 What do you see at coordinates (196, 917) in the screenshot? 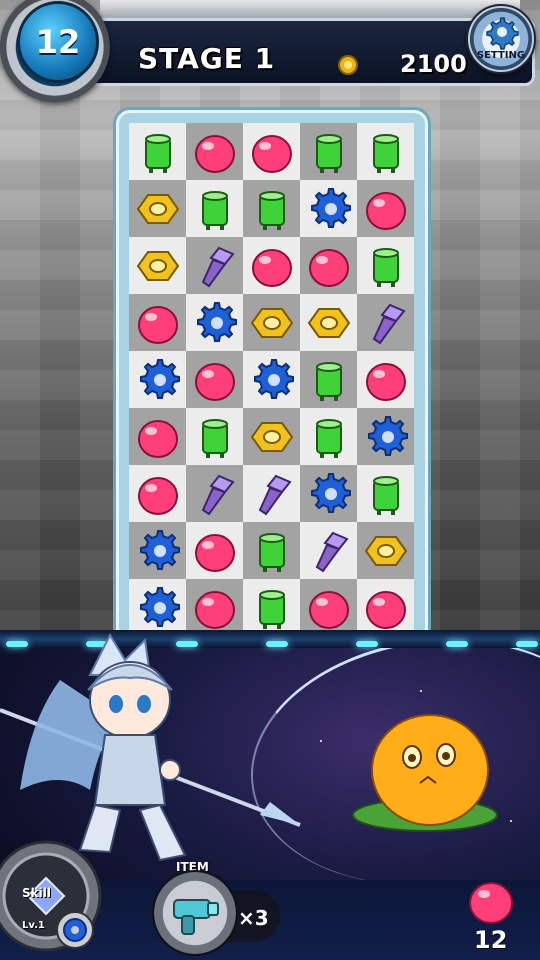
I see `blaster-icon` at bounding box center [196, 917].